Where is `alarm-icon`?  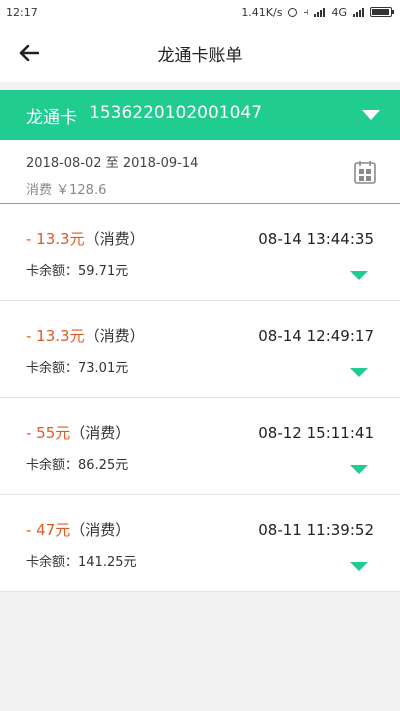 alarm-icon is located at coordinates (293, 12).